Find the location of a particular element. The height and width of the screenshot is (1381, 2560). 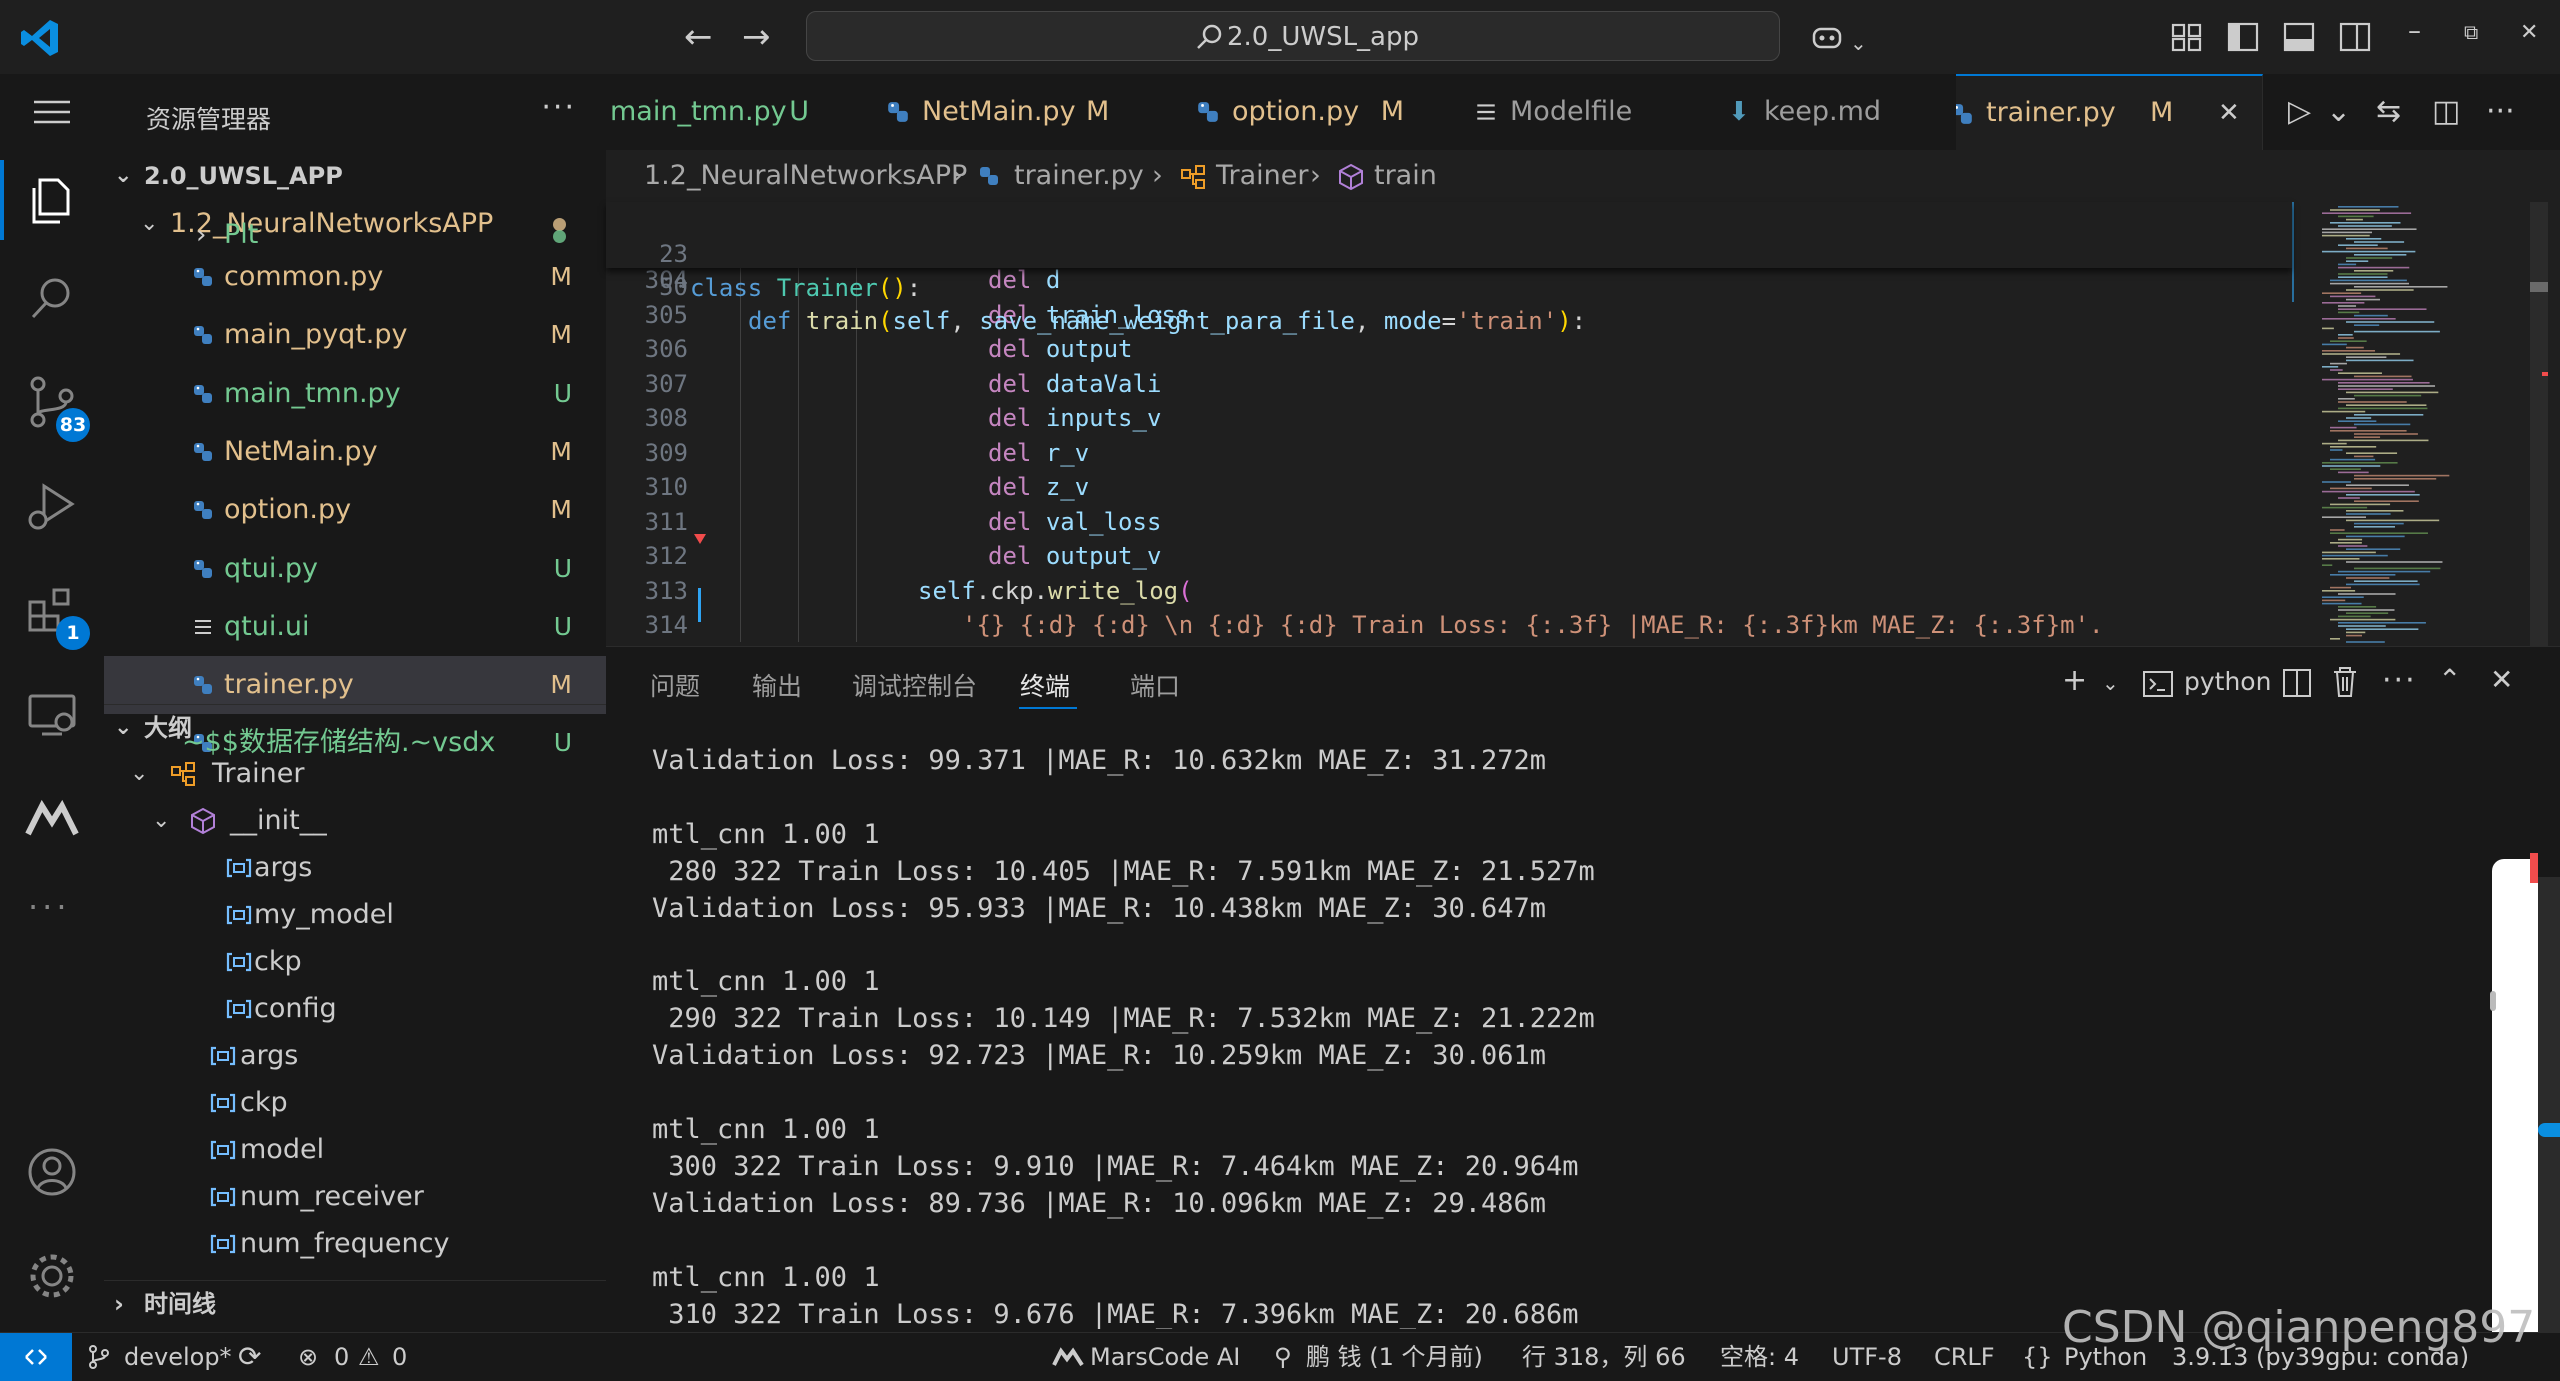

panel-tab: 调试控制台 is located at coordinates (914, 685).